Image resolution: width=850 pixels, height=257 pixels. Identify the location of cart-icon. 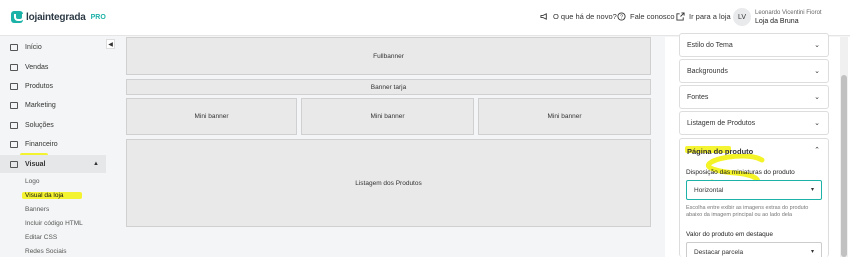
(14, 67).